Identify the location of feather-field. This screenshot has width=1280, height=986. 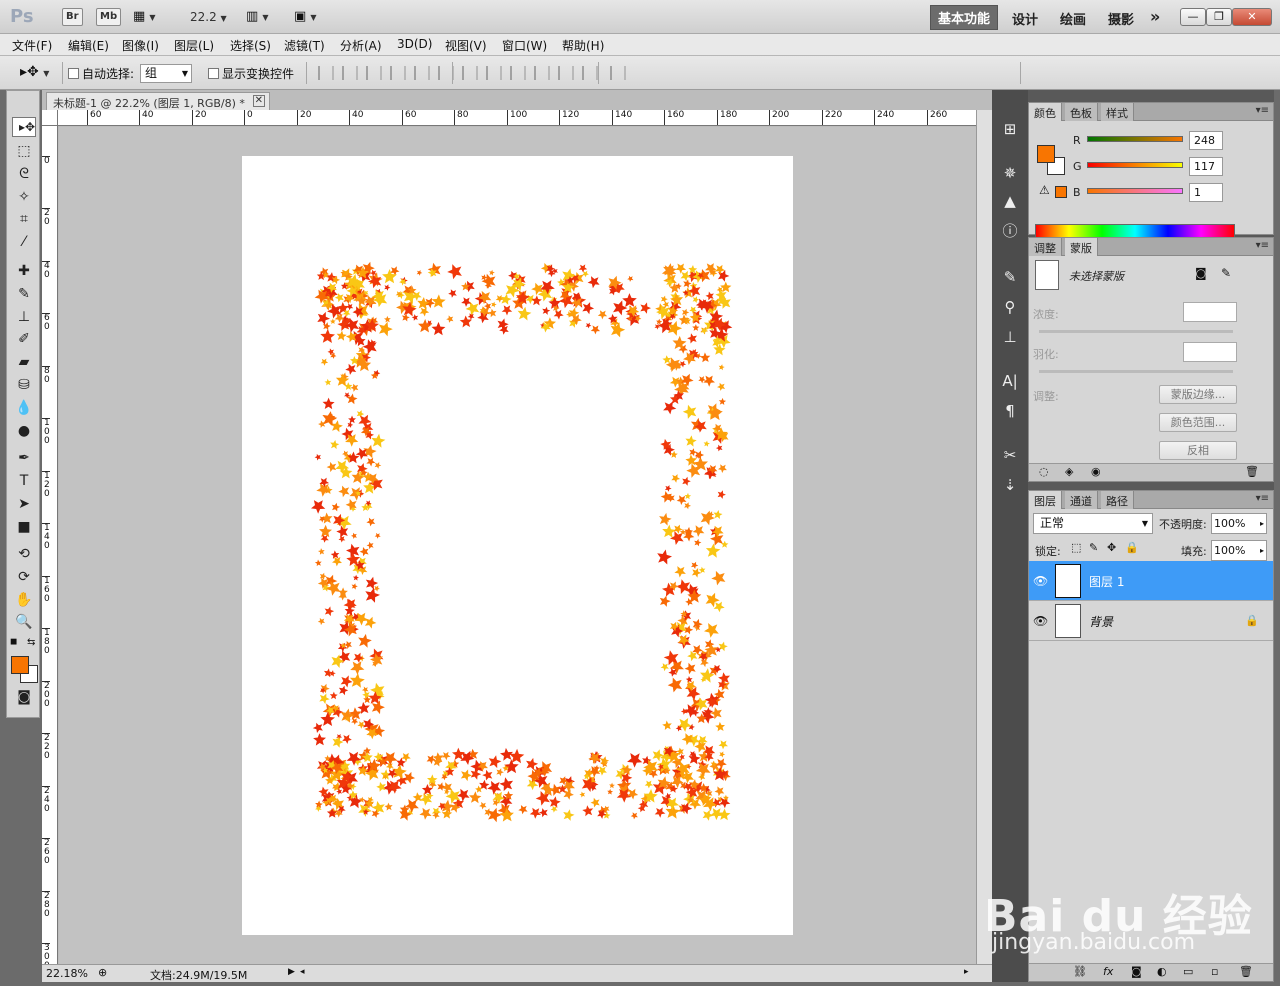
(1210, 352).